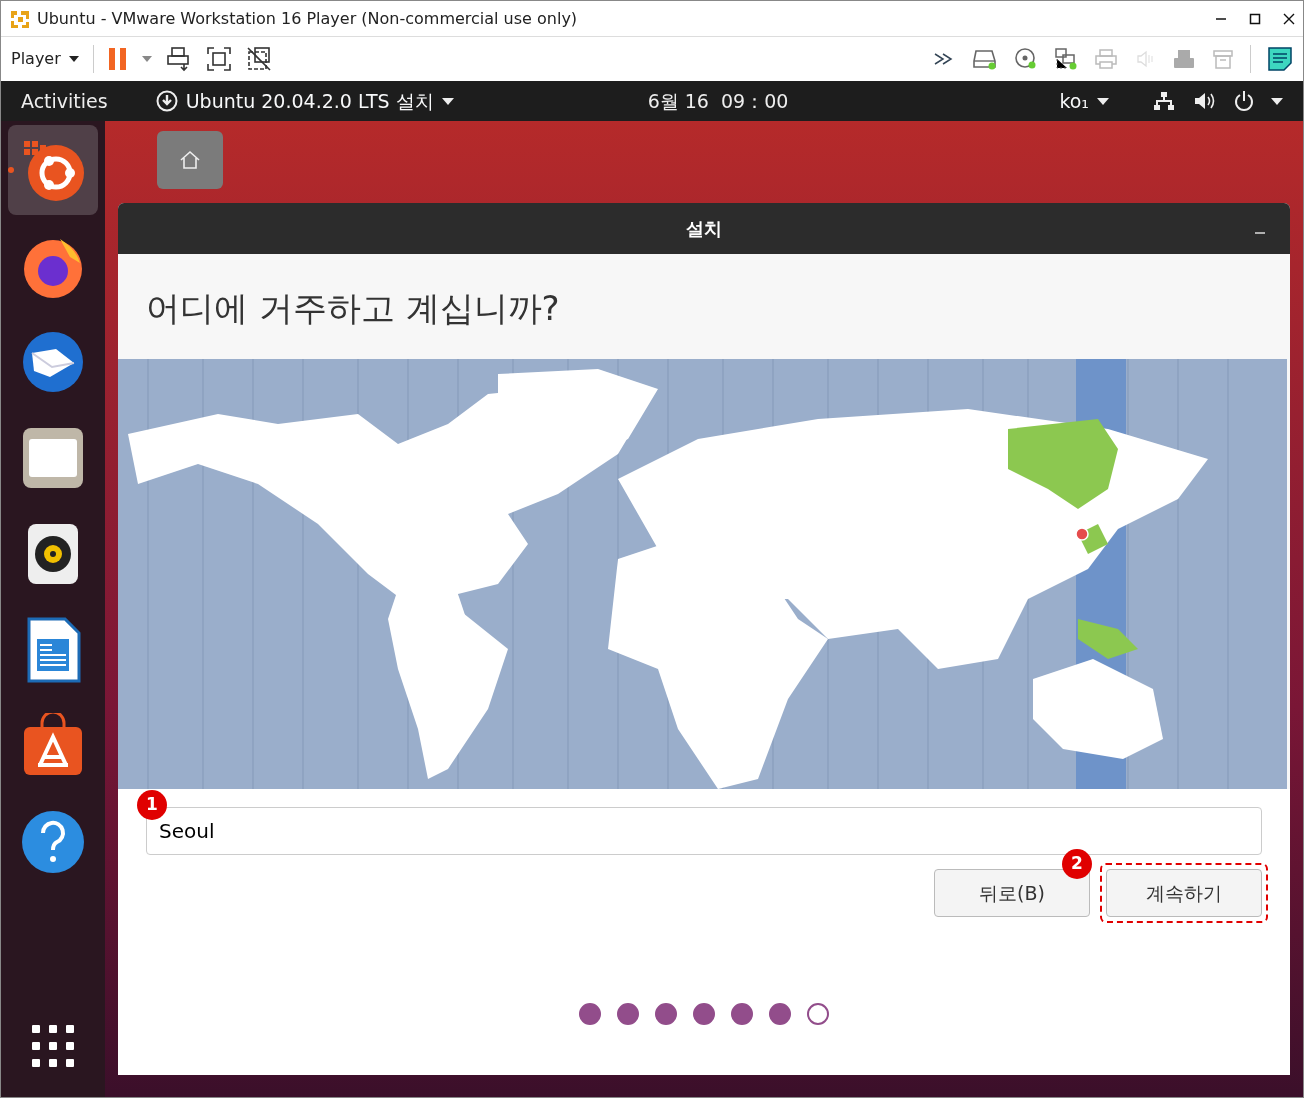  What do you see at coordinates (1026, 59) in the screenshot?
I see `disc-icon` at bounding box center [1026, 59].